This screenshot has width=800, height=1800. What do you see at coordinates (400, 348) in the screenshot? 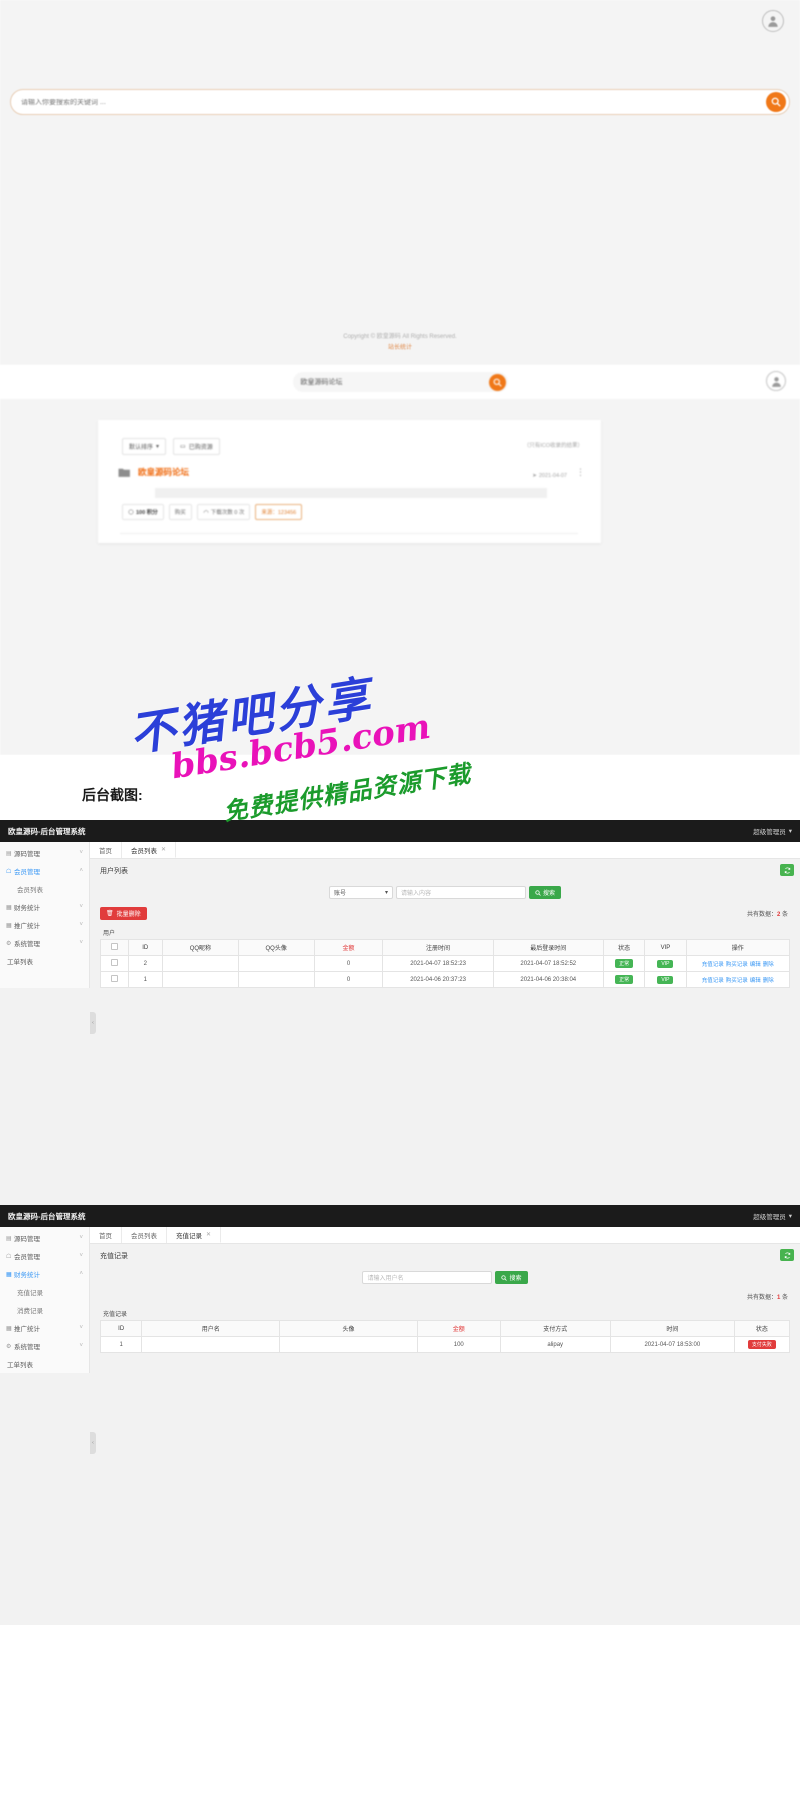
I see `stats-link: 站长统计` at bounding box center [400, 348].